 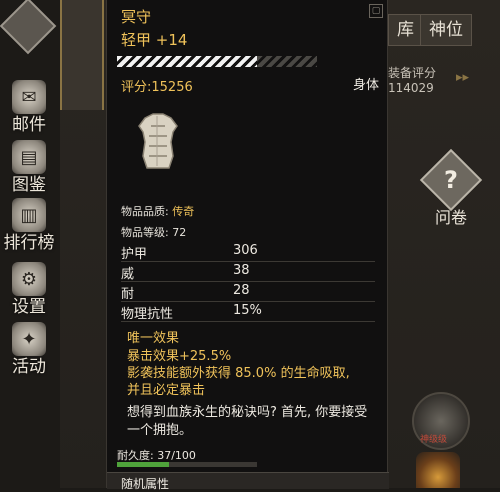 What do you see at coordinates (241, 270) in the screenshot?
I see `stat-value: 38` at bounding box center [241, 270].